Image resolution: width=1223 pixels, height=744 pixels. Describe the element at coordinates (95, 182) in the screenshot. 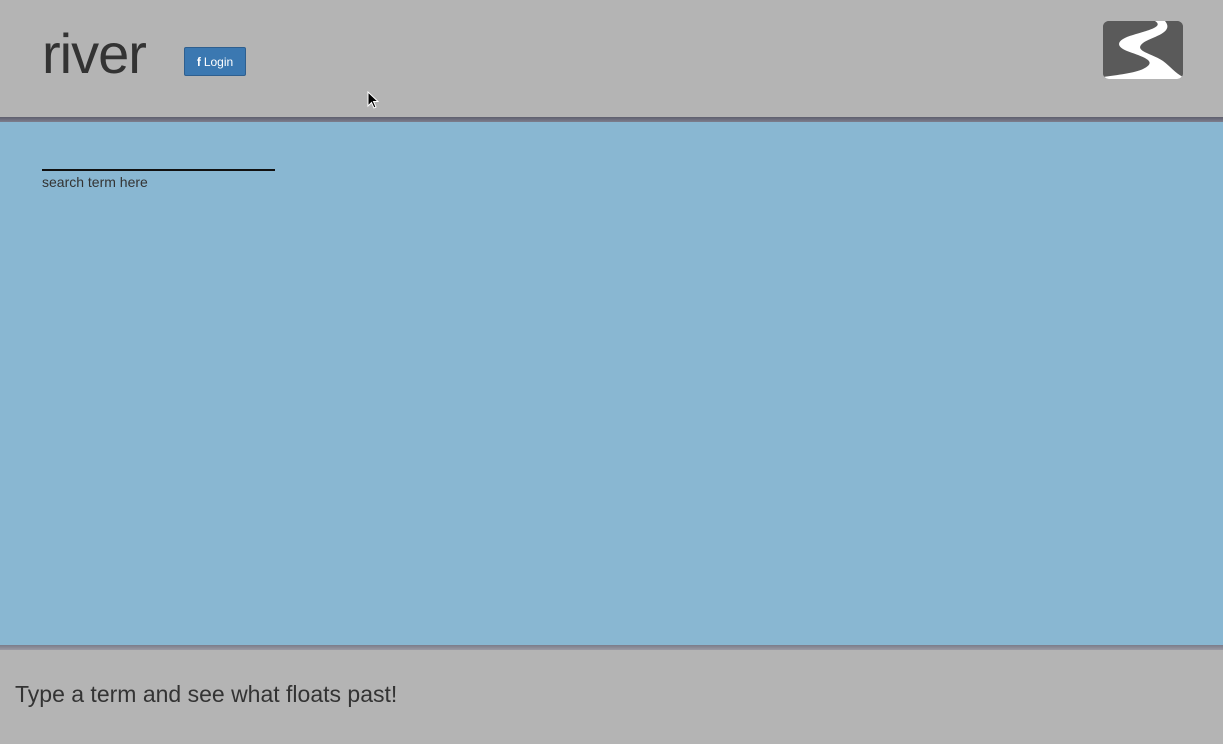

I see `search-hint-label: search term here` at that location.